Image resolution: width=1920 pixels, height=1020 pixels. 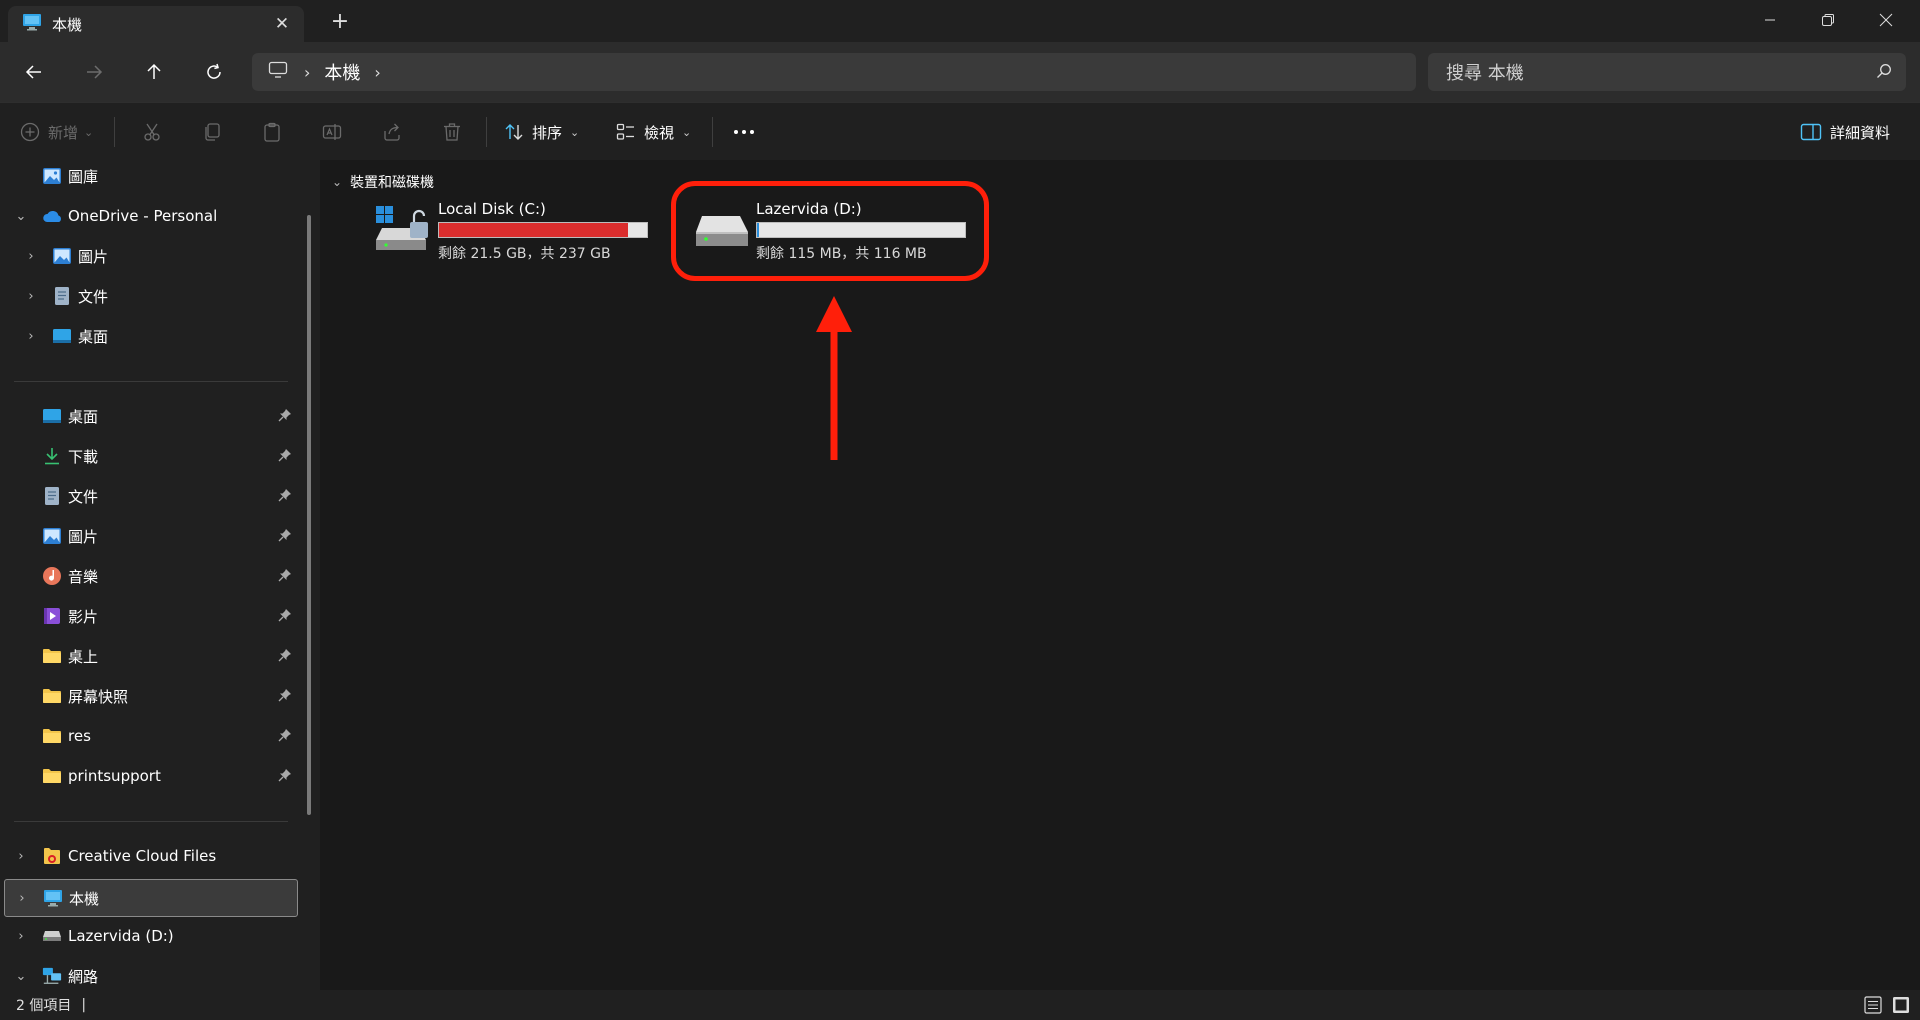 I want to click on trash-icon, so click(x=452, y=132).